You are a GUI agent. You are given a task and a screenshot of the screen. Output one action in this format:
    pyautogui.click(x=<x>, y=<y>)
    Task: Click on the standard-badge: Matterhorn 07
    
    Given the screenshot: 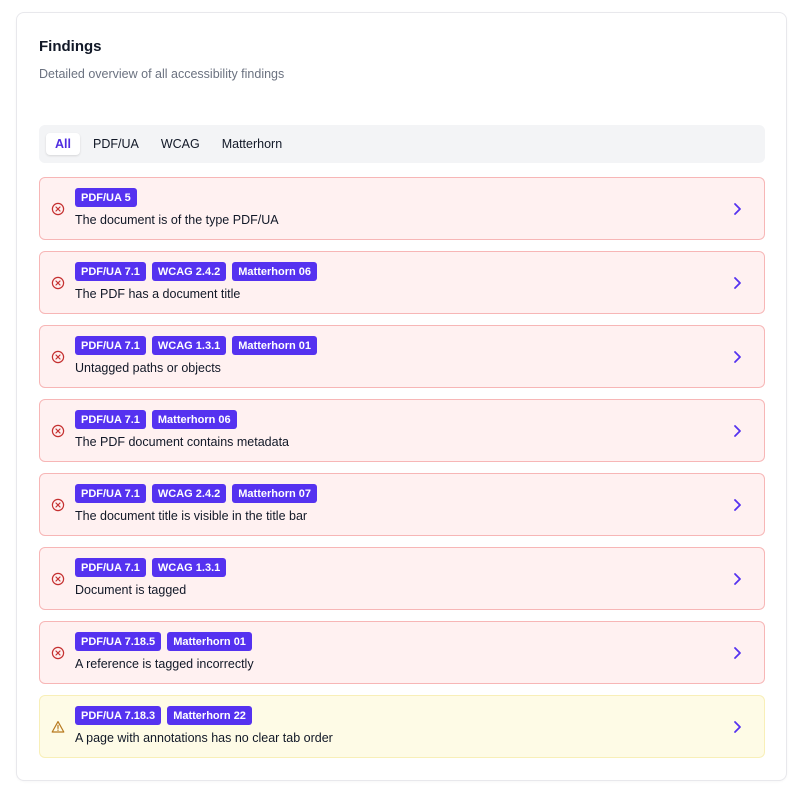 What is the action you would take?
    pyautogui.click(x=274, y=493)
    